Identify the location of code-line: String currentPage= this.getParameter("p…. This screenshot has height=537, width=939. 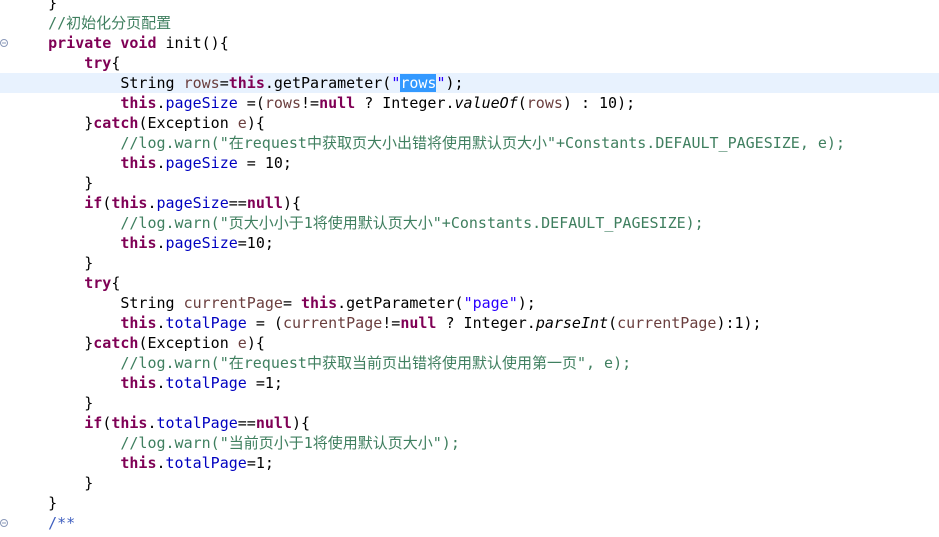
(469, 303).